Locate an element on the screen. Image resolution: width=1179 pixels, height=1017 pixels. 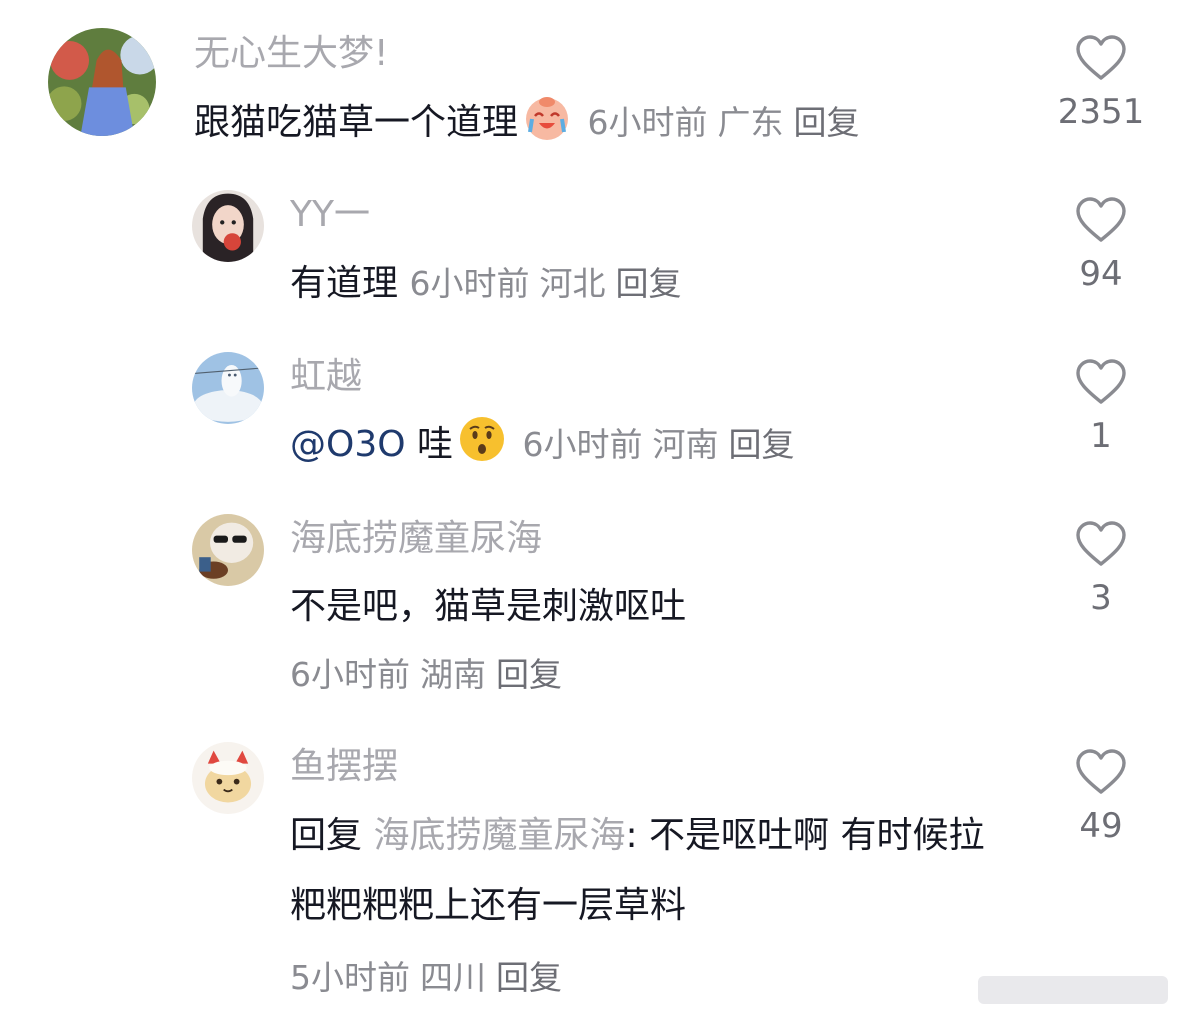
comment-meta: 6小时前 河南 回复 is located at coordinates (664, 444).